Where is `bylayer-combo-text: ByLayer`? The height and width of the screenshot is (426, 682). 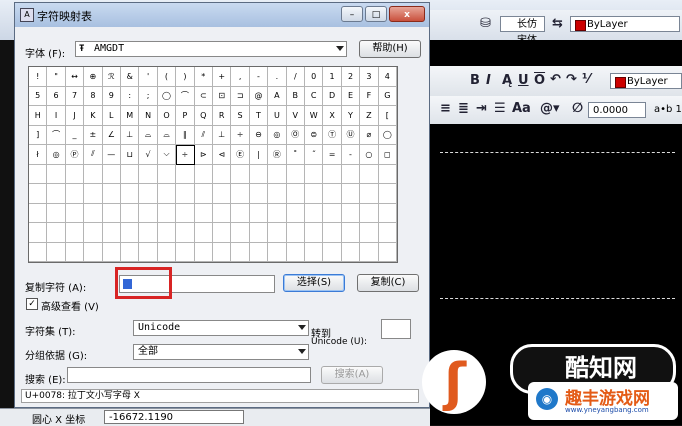 bylayer-combo-text: ByLayer is located at coordinates (646, 81).